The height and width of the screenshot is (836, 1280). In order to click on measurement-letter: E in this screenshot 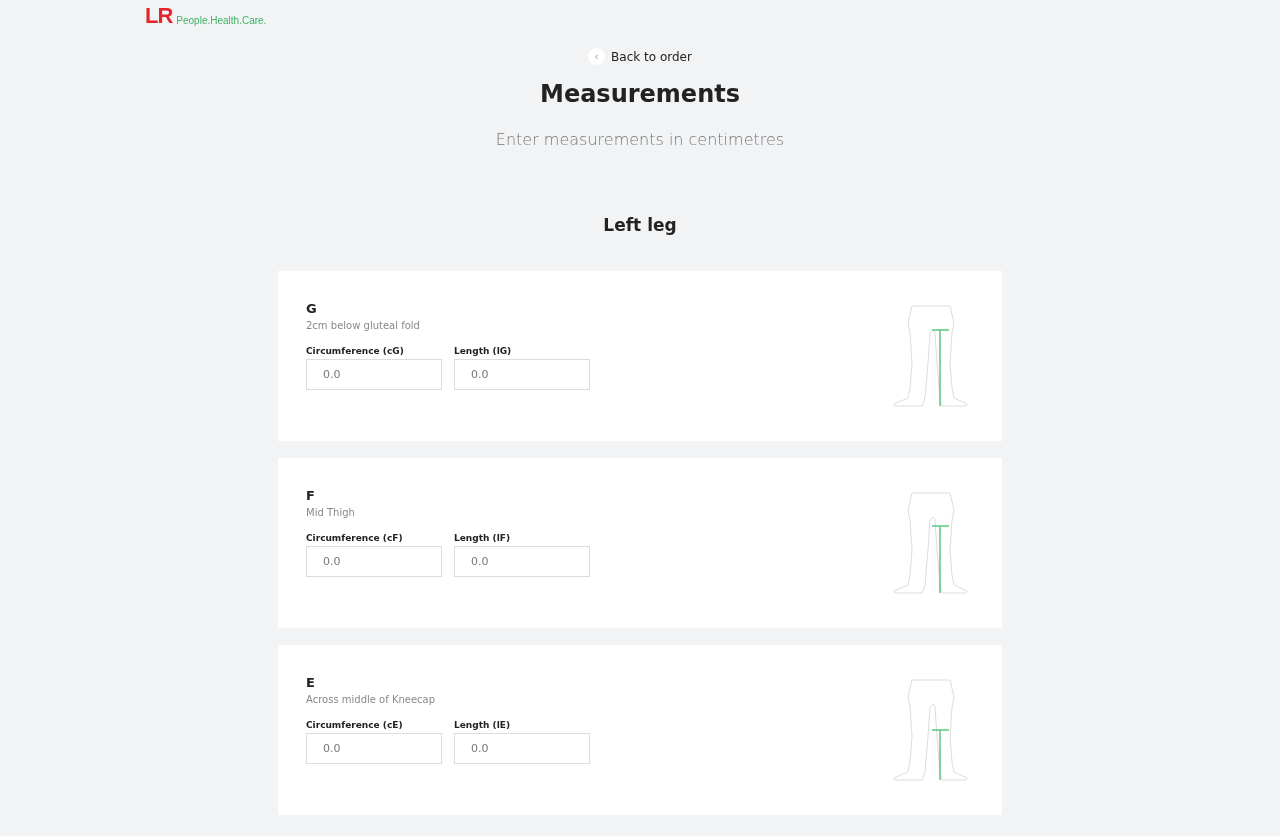, I will do `click(311, 682)`.